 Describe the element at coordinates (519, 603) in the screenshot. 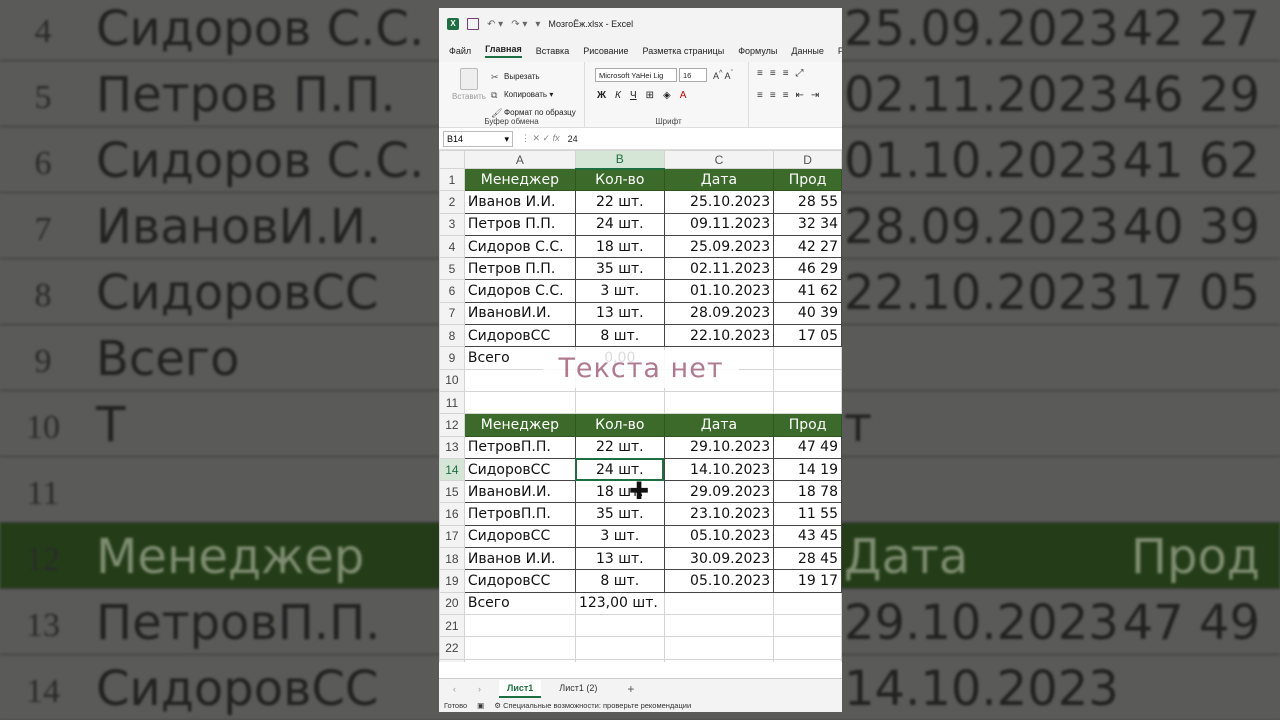

I see `cell: Всего` at that location.